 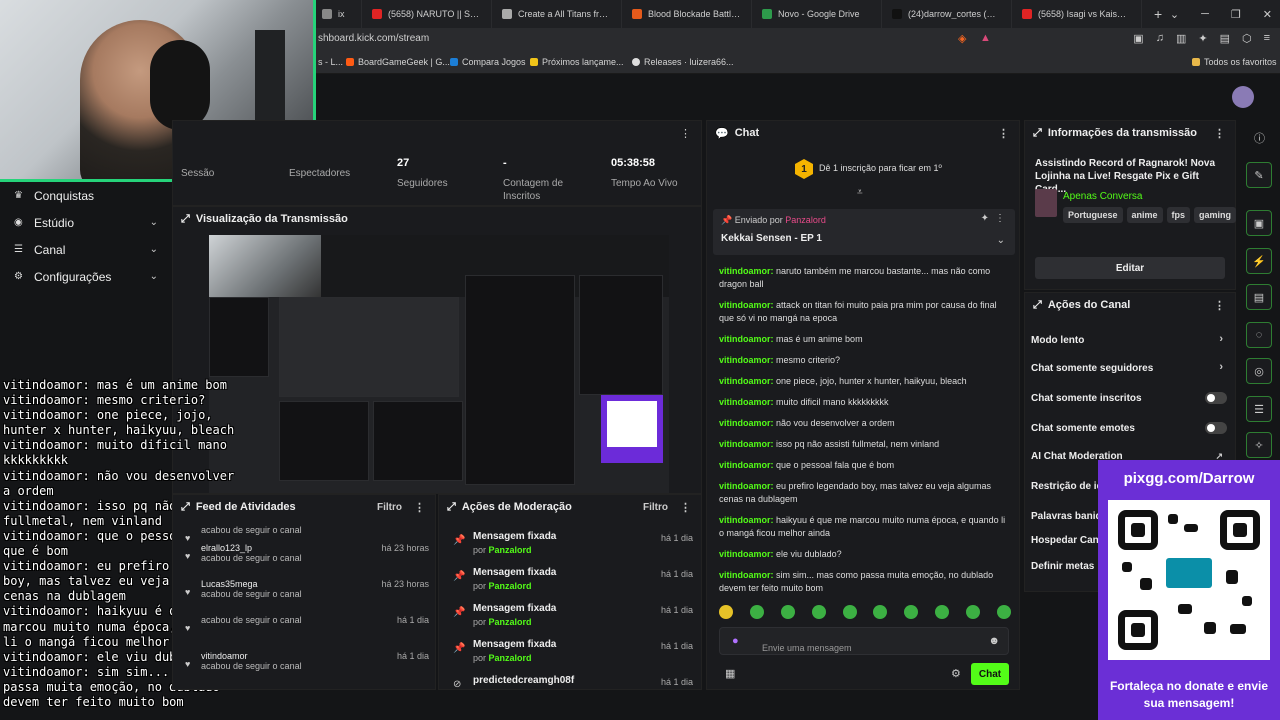 What do you see at coordinates (1247, 38) in the screenshot?
I see `vpn-icon: ⬡` at bounding box center [1247, 38].